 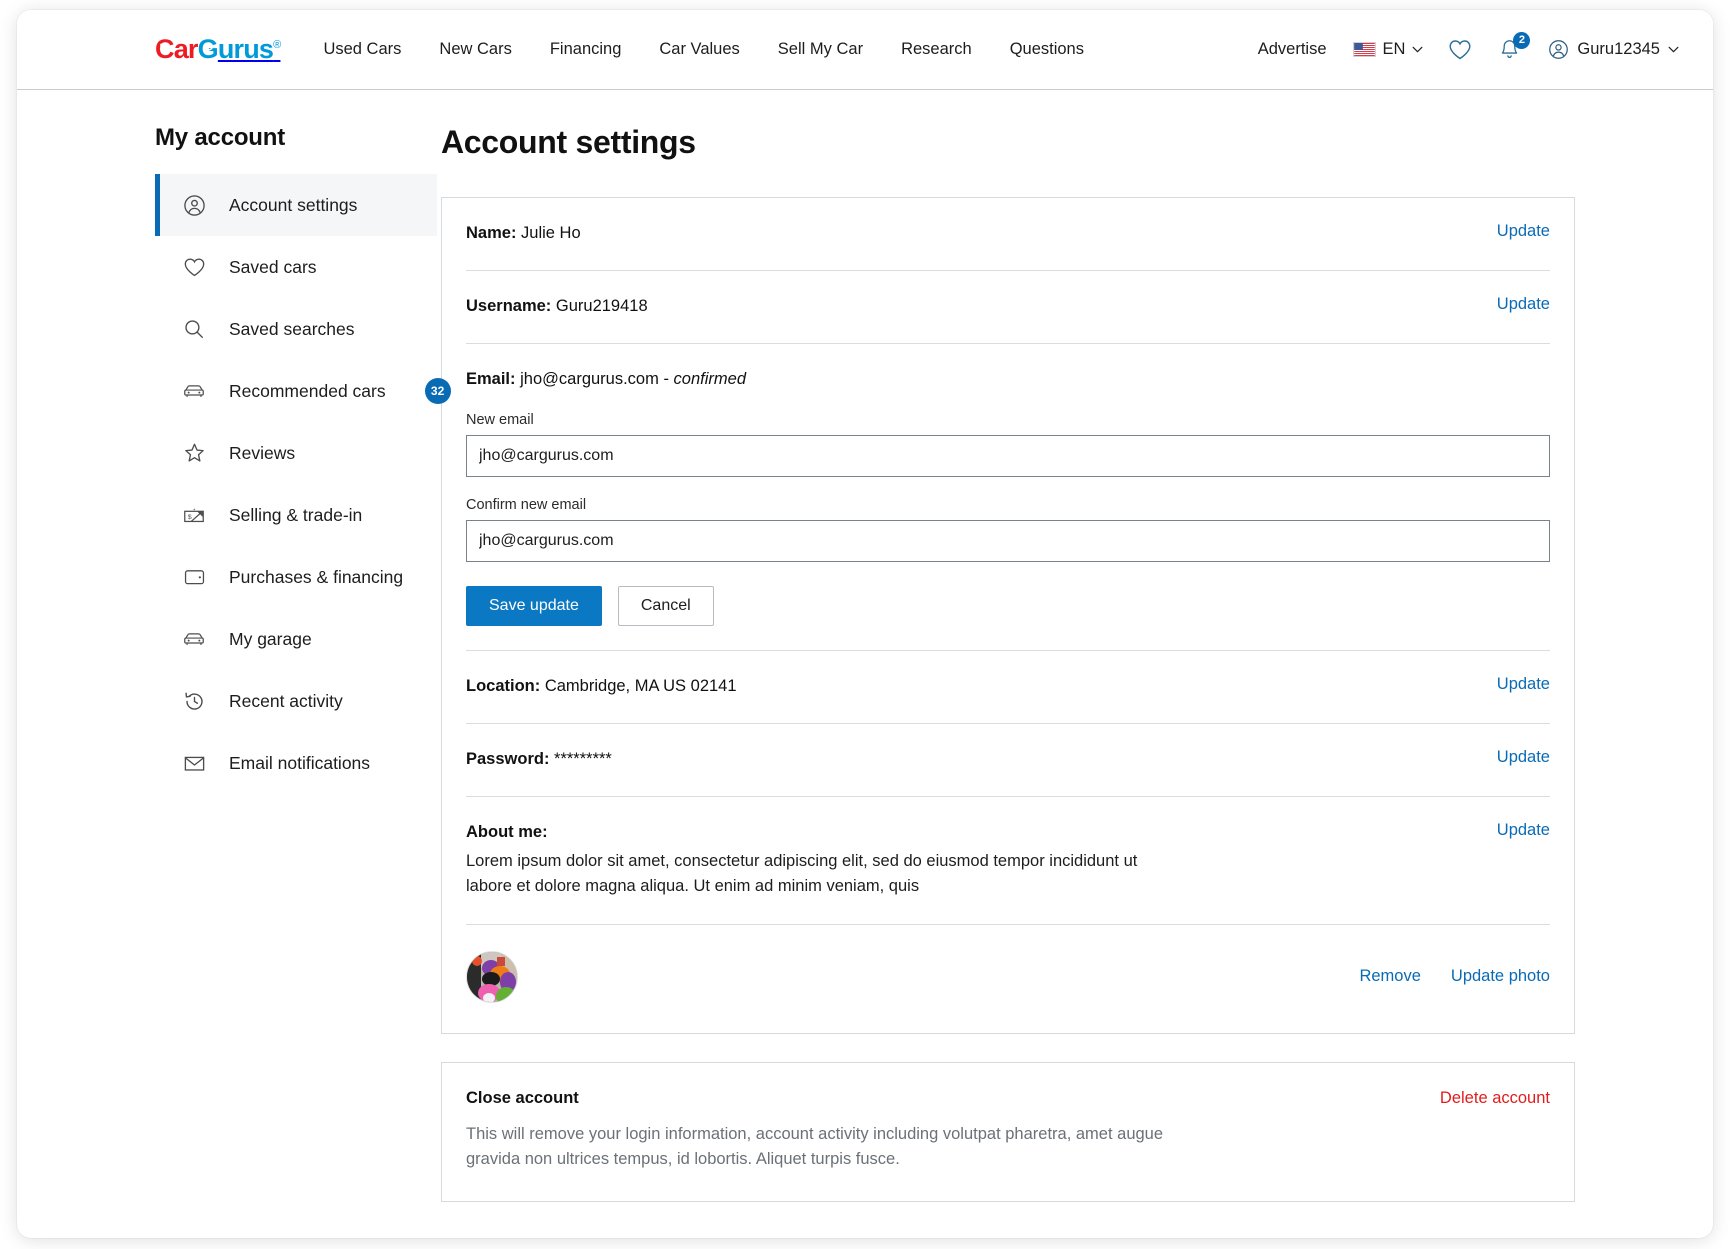 I want to click on update-location-link: Update, so click(x=1523, y=684).